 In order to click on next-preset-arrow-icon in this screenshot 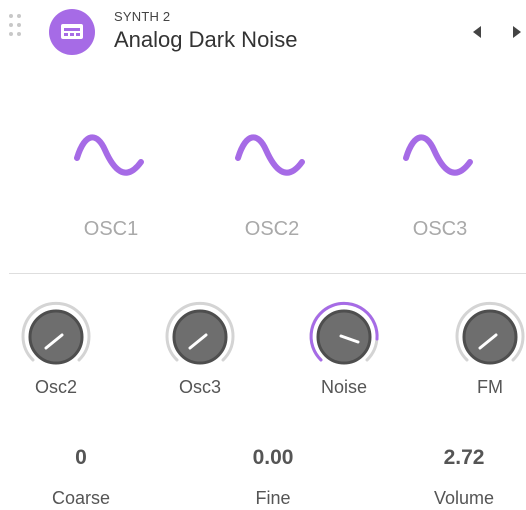, I will do `click(516, 32)`.